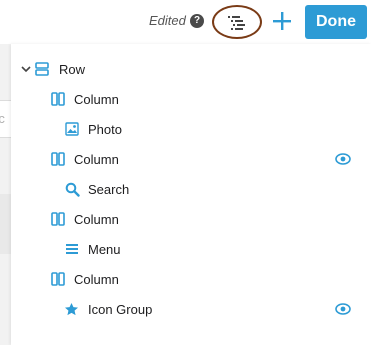 This screenshot has width=371, height=345. What do you see at coordinates (336, 22) in the screenshot?
I see `done-button: Done` at bounding box center [336, 22].